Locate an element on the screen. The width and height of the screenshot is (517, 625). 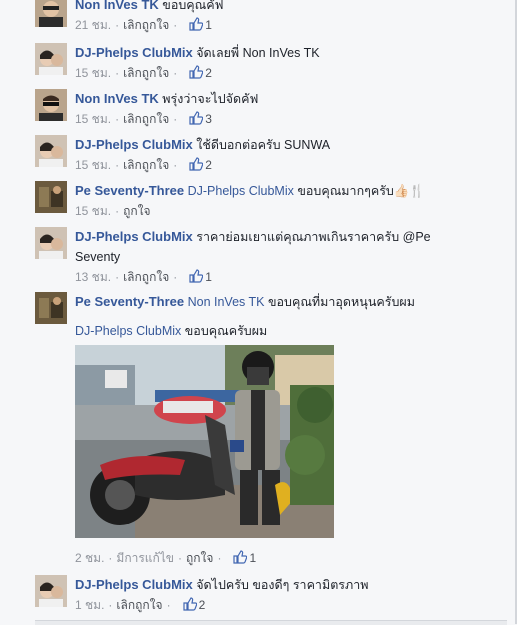
comment-meta: 2 ชม. · มีการแก้ไข · ถูกใจ · 1 is located at coordinates (166, 557).